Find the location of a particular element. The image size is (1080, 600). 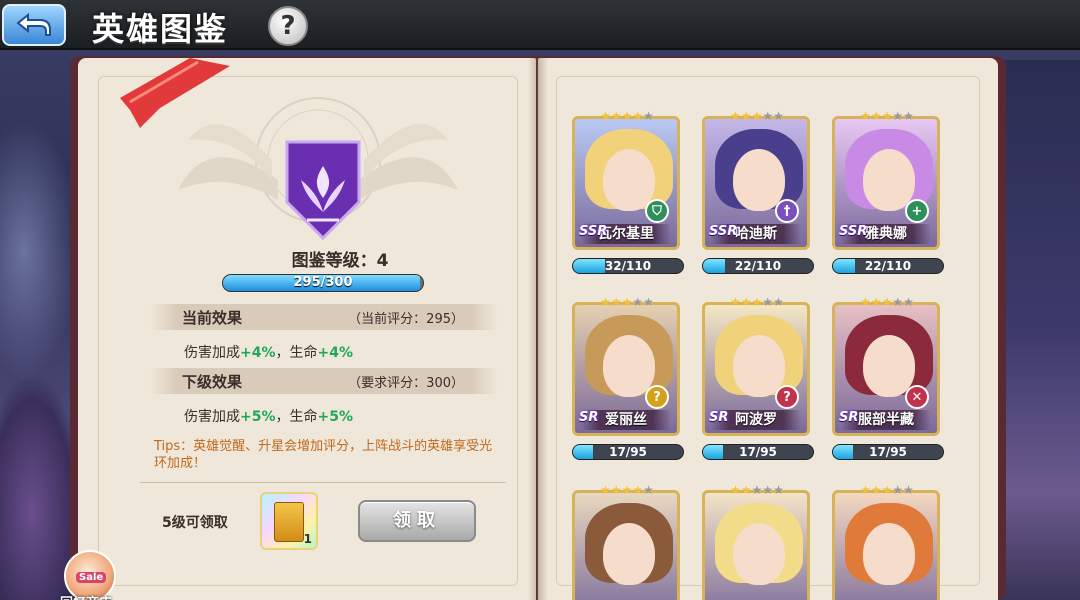

tips-text: Tips：英雄觉醒、升星会增加评分，上阵战斗的英雄享受光环加成！ is located at coordinates (323, 455).